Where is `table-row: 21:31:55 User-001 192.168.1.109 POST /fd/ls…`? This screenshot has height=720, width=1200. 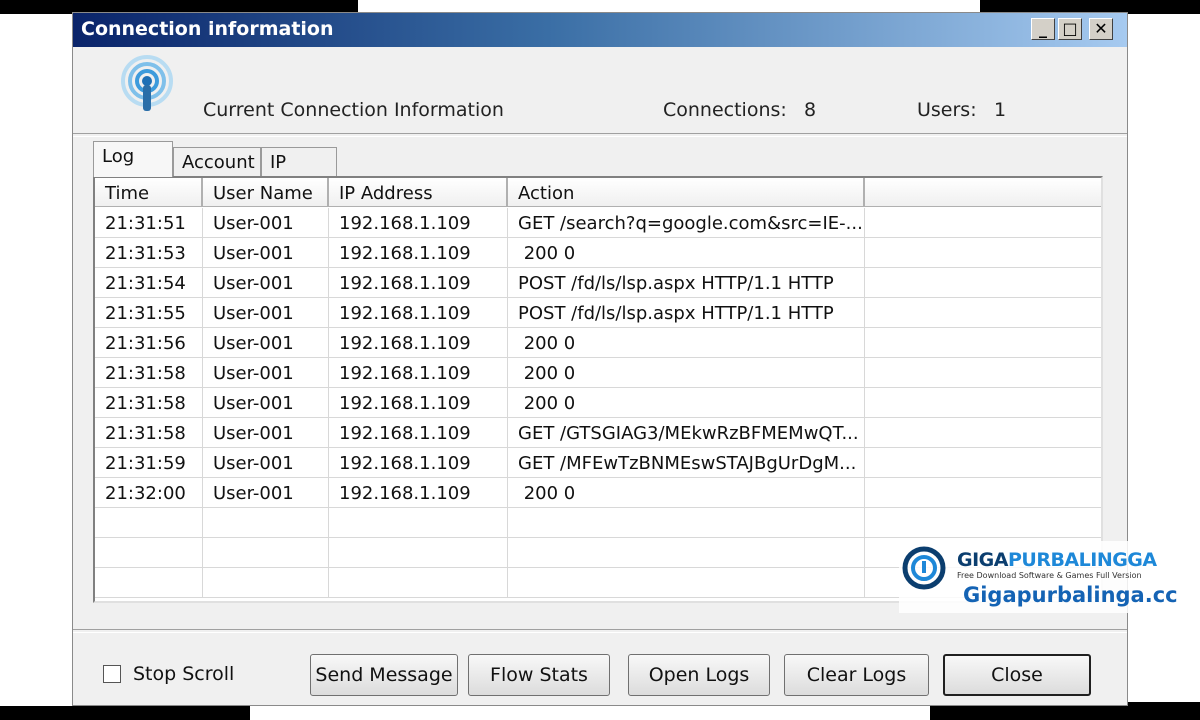 table-row: 21:31:55 User-001 192.168.1.109 POST /fd/ls… is located at coordinates (598, 313).